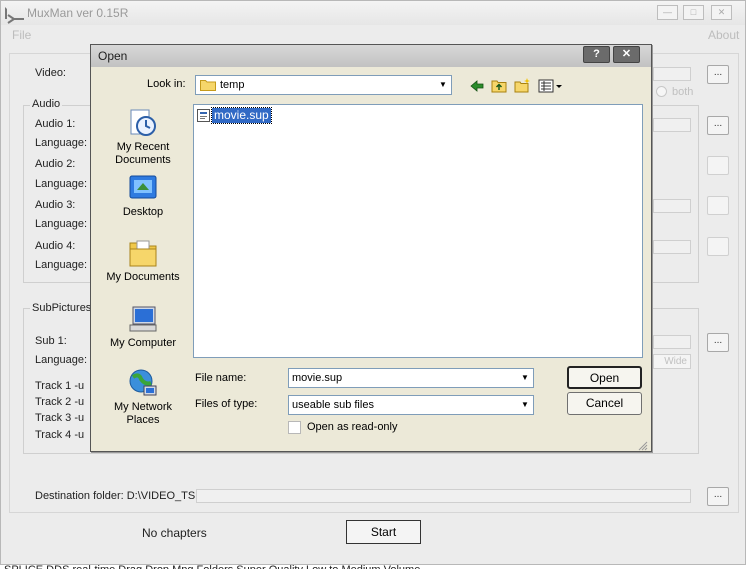 This screenshot has height=569, width=748. What do you see at coordinates (642, 445) in the screenshot?
I see `resize-grip-icon` at bounding box center [642, 445].